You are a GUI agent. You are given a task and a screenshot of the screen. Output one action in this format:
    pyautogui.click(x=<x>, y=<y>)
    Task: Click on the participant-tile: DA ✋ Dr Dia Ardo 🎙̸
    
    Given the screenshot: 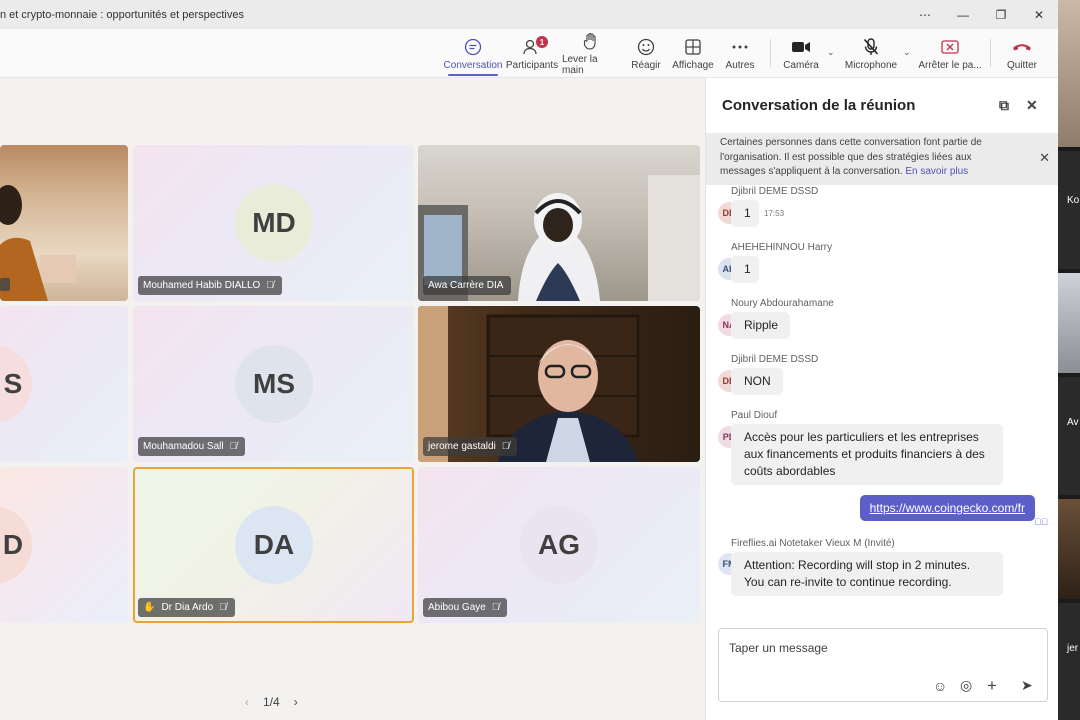 What is the action you would take?
    pyautogui.click(x=273, y=545)
    